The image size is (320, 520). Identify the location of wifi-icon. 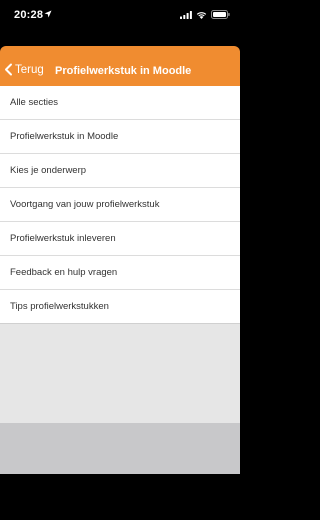
(201, 15).